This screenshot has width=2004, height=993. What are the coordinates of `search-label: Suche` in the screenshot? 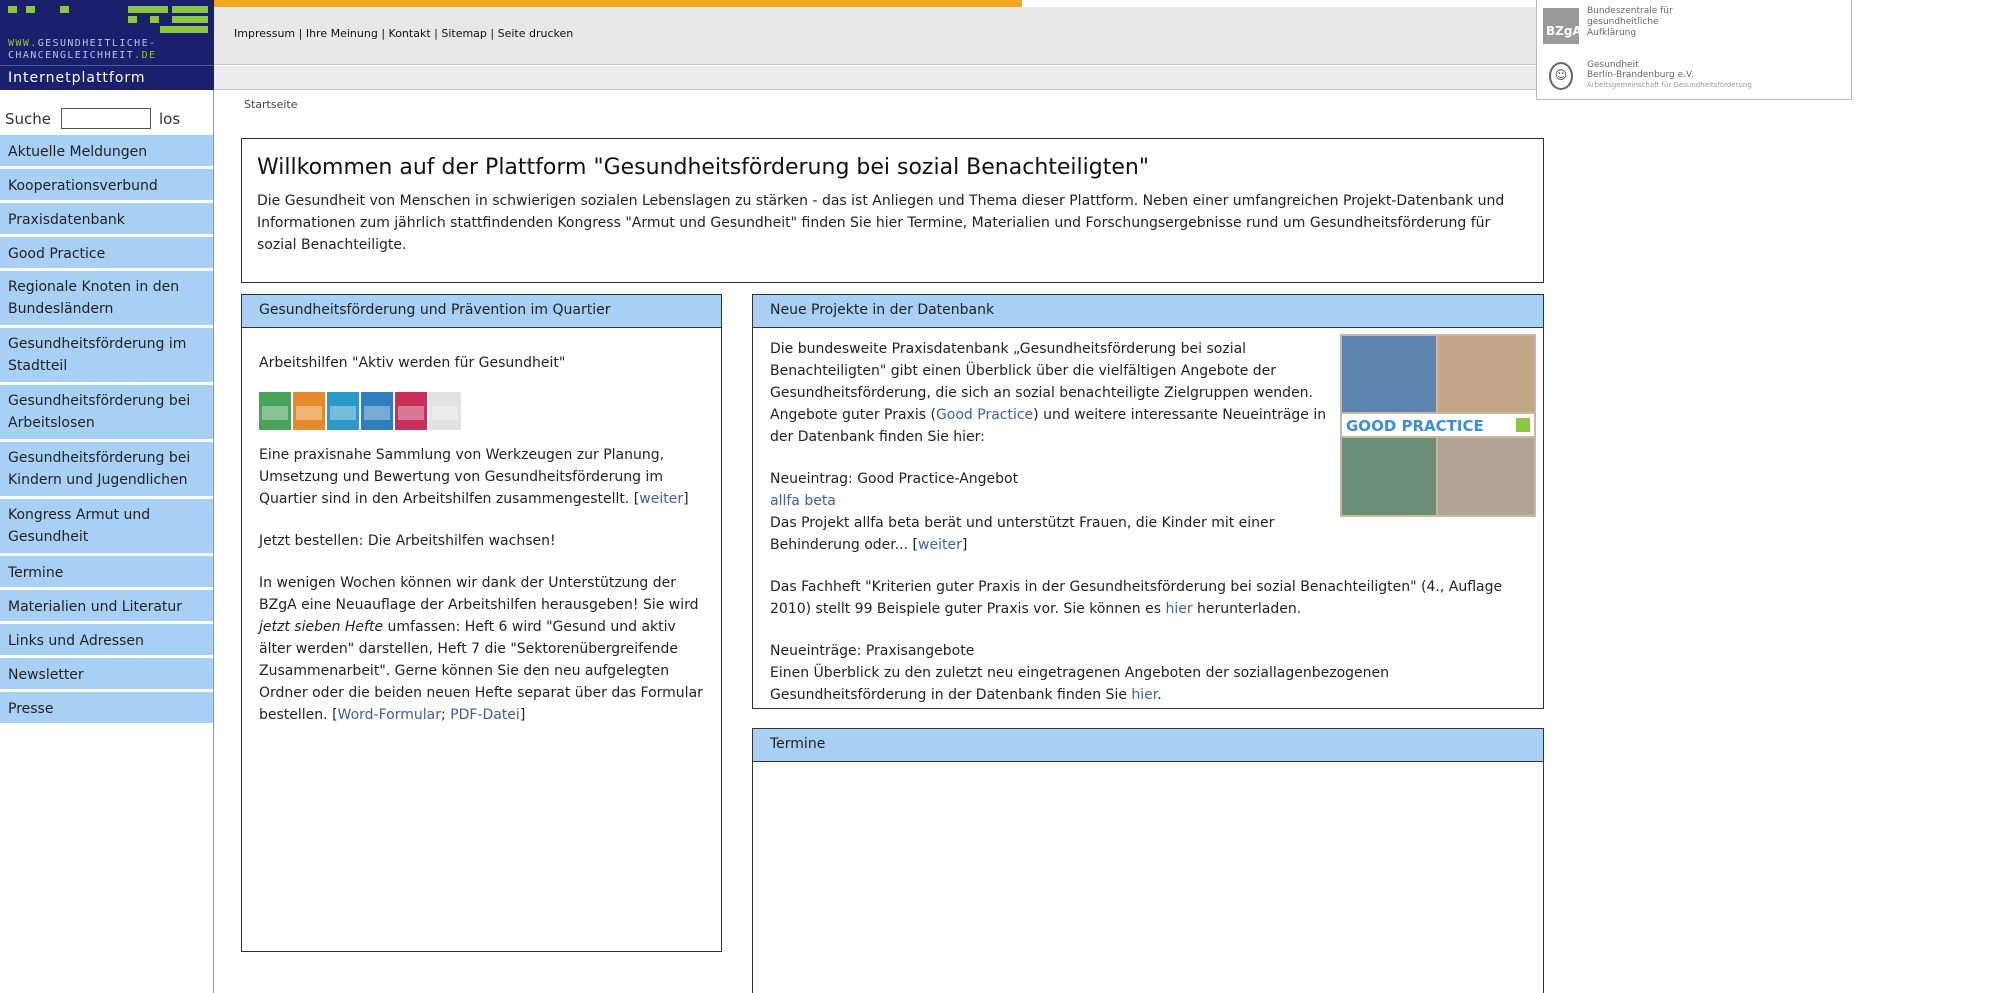 It's located at (28, 118).